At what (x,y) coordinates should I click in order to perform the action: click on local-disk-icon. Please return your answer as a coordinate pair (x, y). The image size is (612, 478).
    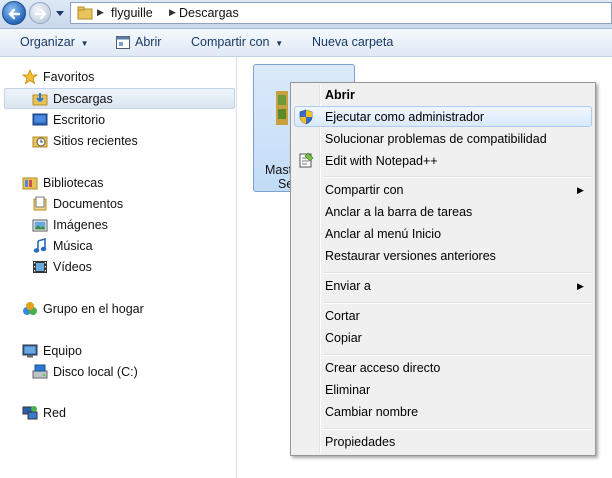
    Looking at the image, I should click on (40, 371).